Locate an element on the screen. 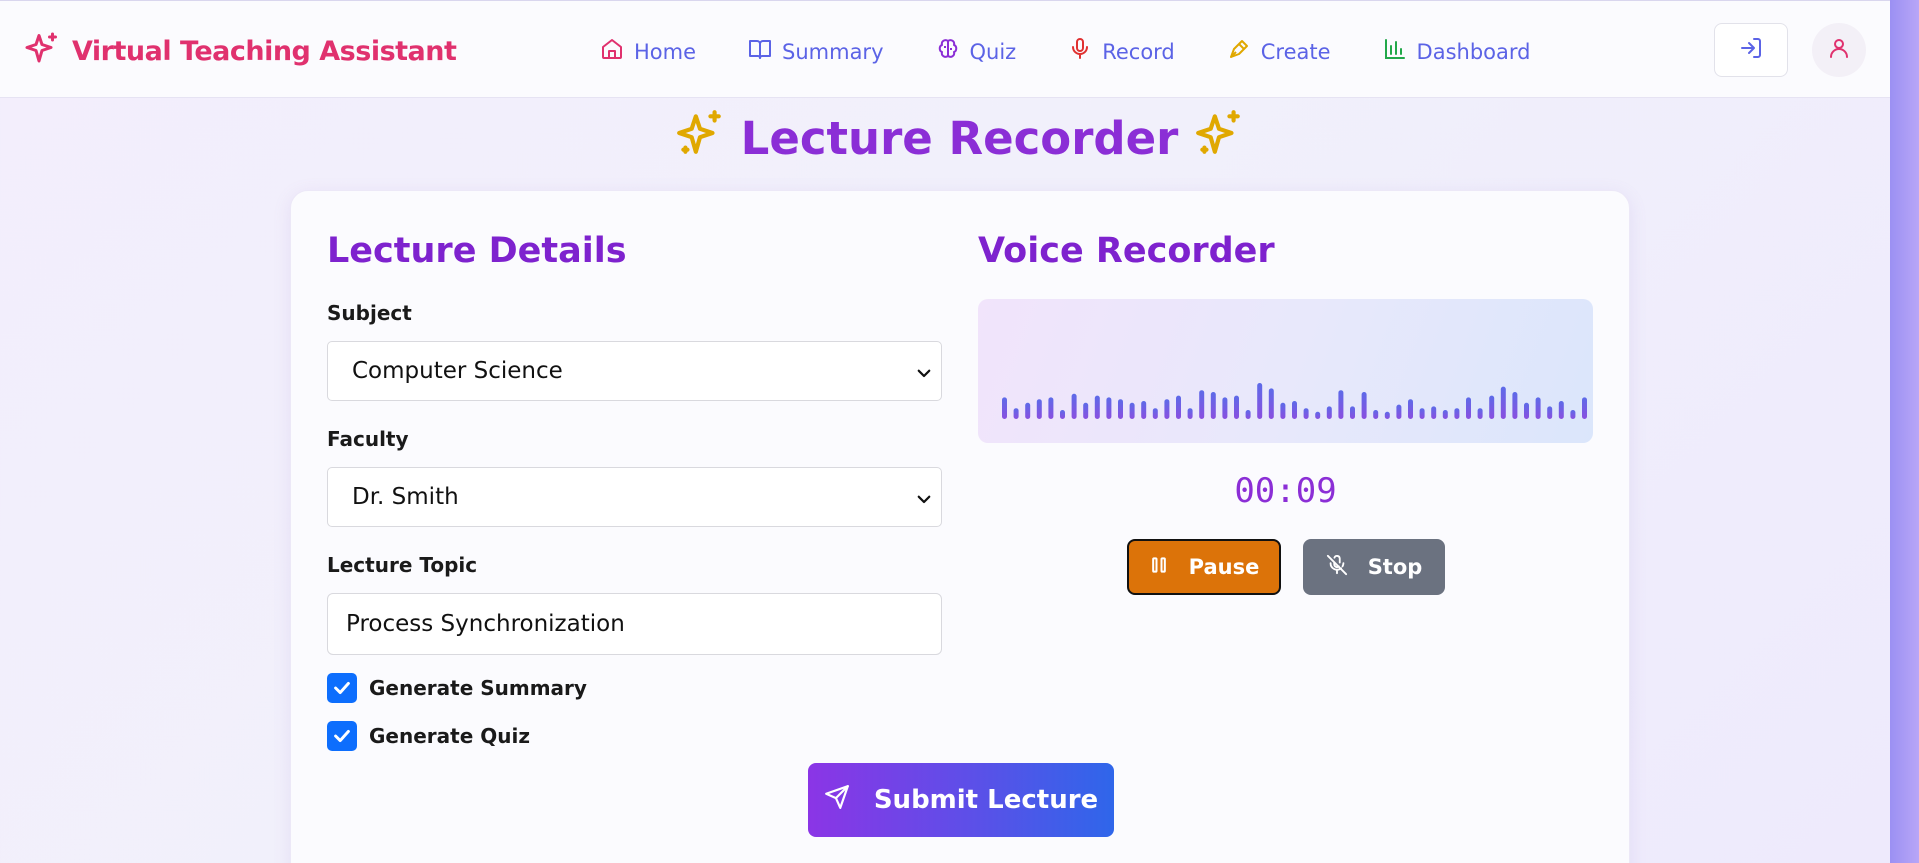 This screenshot has width=1919, height=863. mic-off-icon is located at coordinates (1337, 567).